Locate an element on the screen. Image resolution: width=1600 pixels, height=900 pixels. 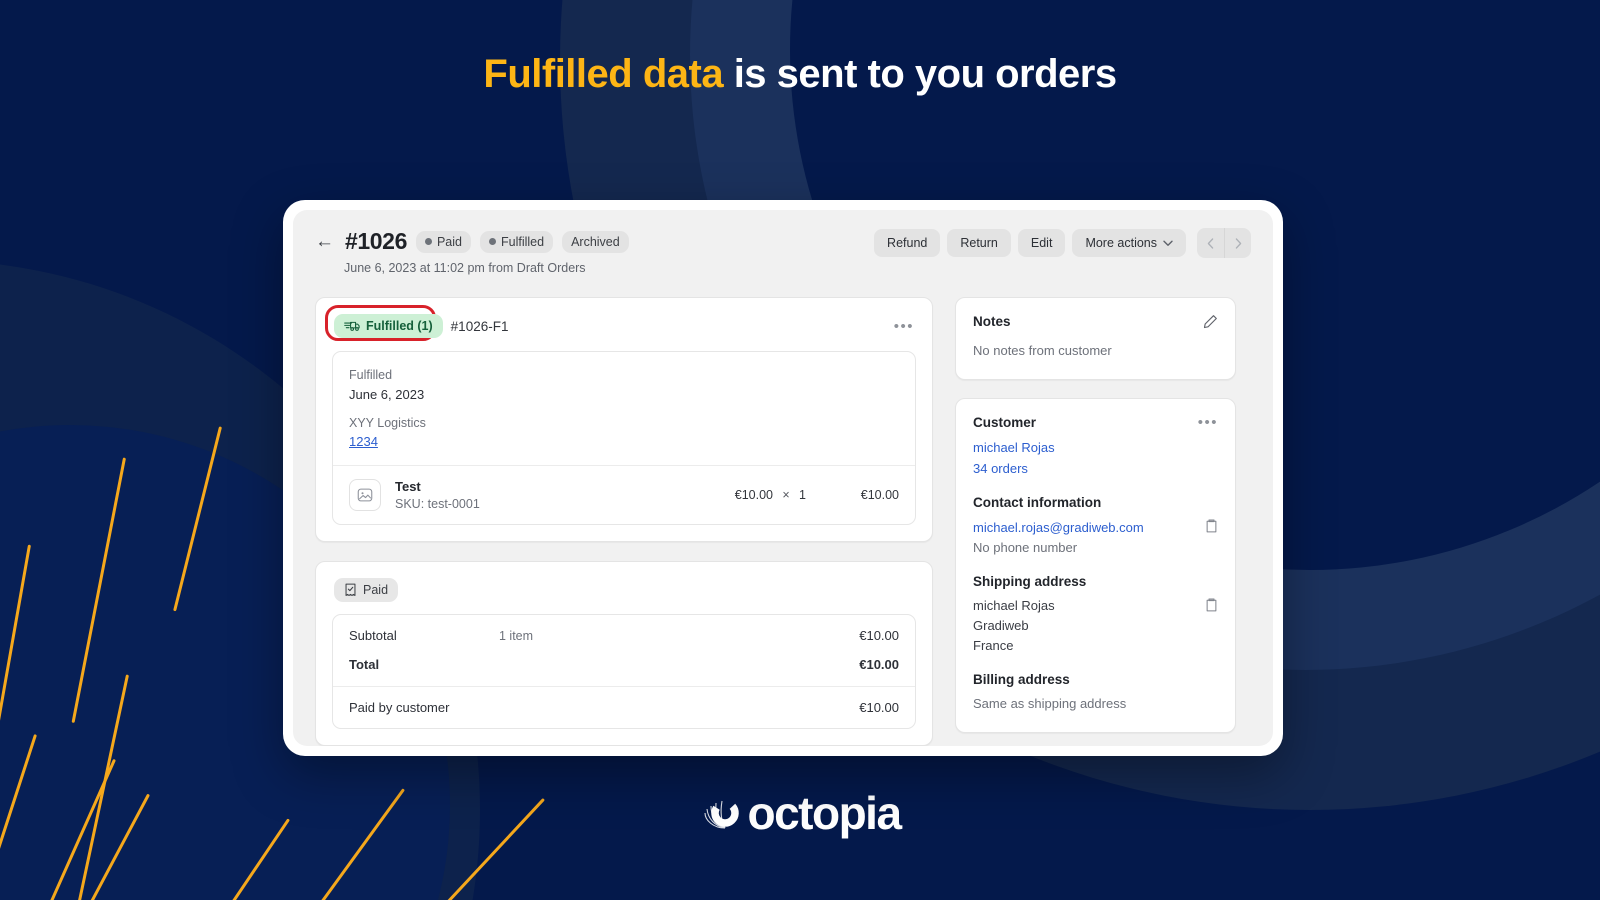
subtotal-amount: €10.00 is located at coordinates (879, 635).